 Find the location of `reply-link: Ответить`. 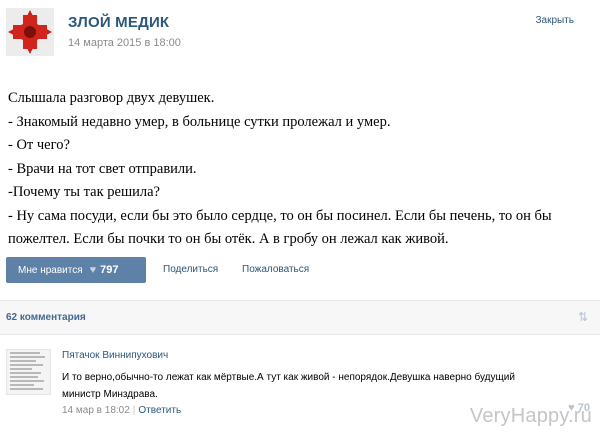

reply-link: Ответить is located at coordinates (159, 410).